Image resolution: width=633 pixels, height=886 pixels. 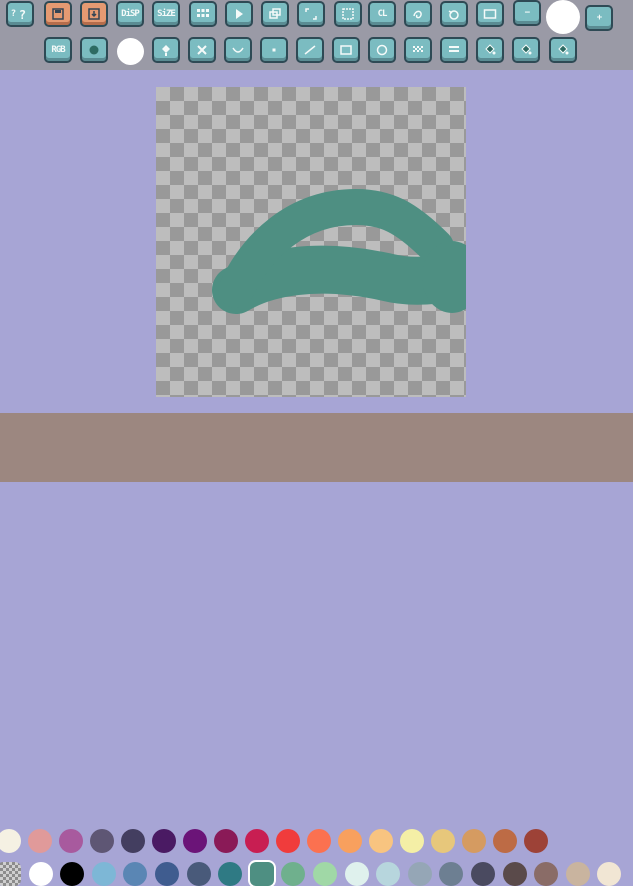 I want to click on undo-button, so click(x=418, y=14).